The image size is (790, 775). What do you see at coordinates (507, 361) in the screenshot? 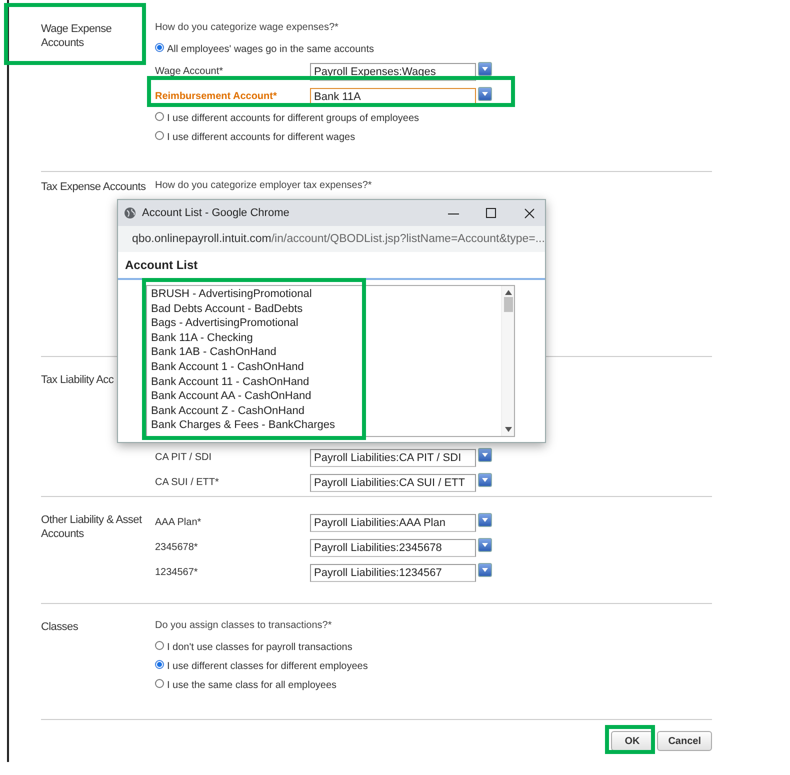
I see `scrollbar` at bounding box center [507, 361].